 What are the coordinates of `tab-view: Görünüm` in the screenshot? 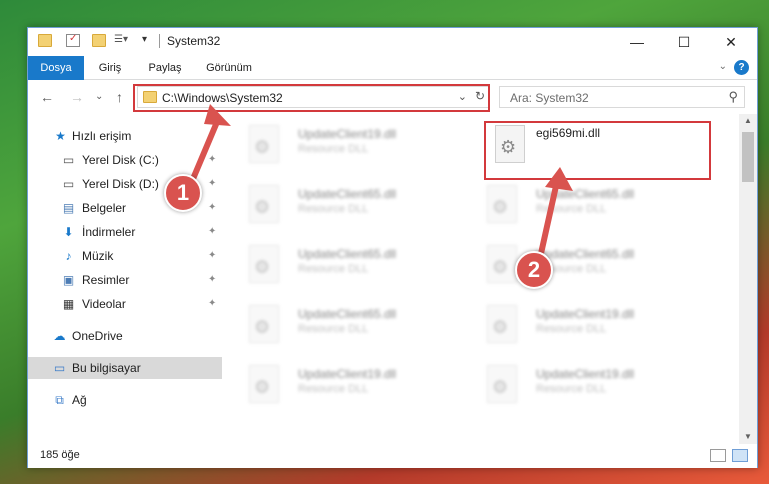 It's located at (229, 68).